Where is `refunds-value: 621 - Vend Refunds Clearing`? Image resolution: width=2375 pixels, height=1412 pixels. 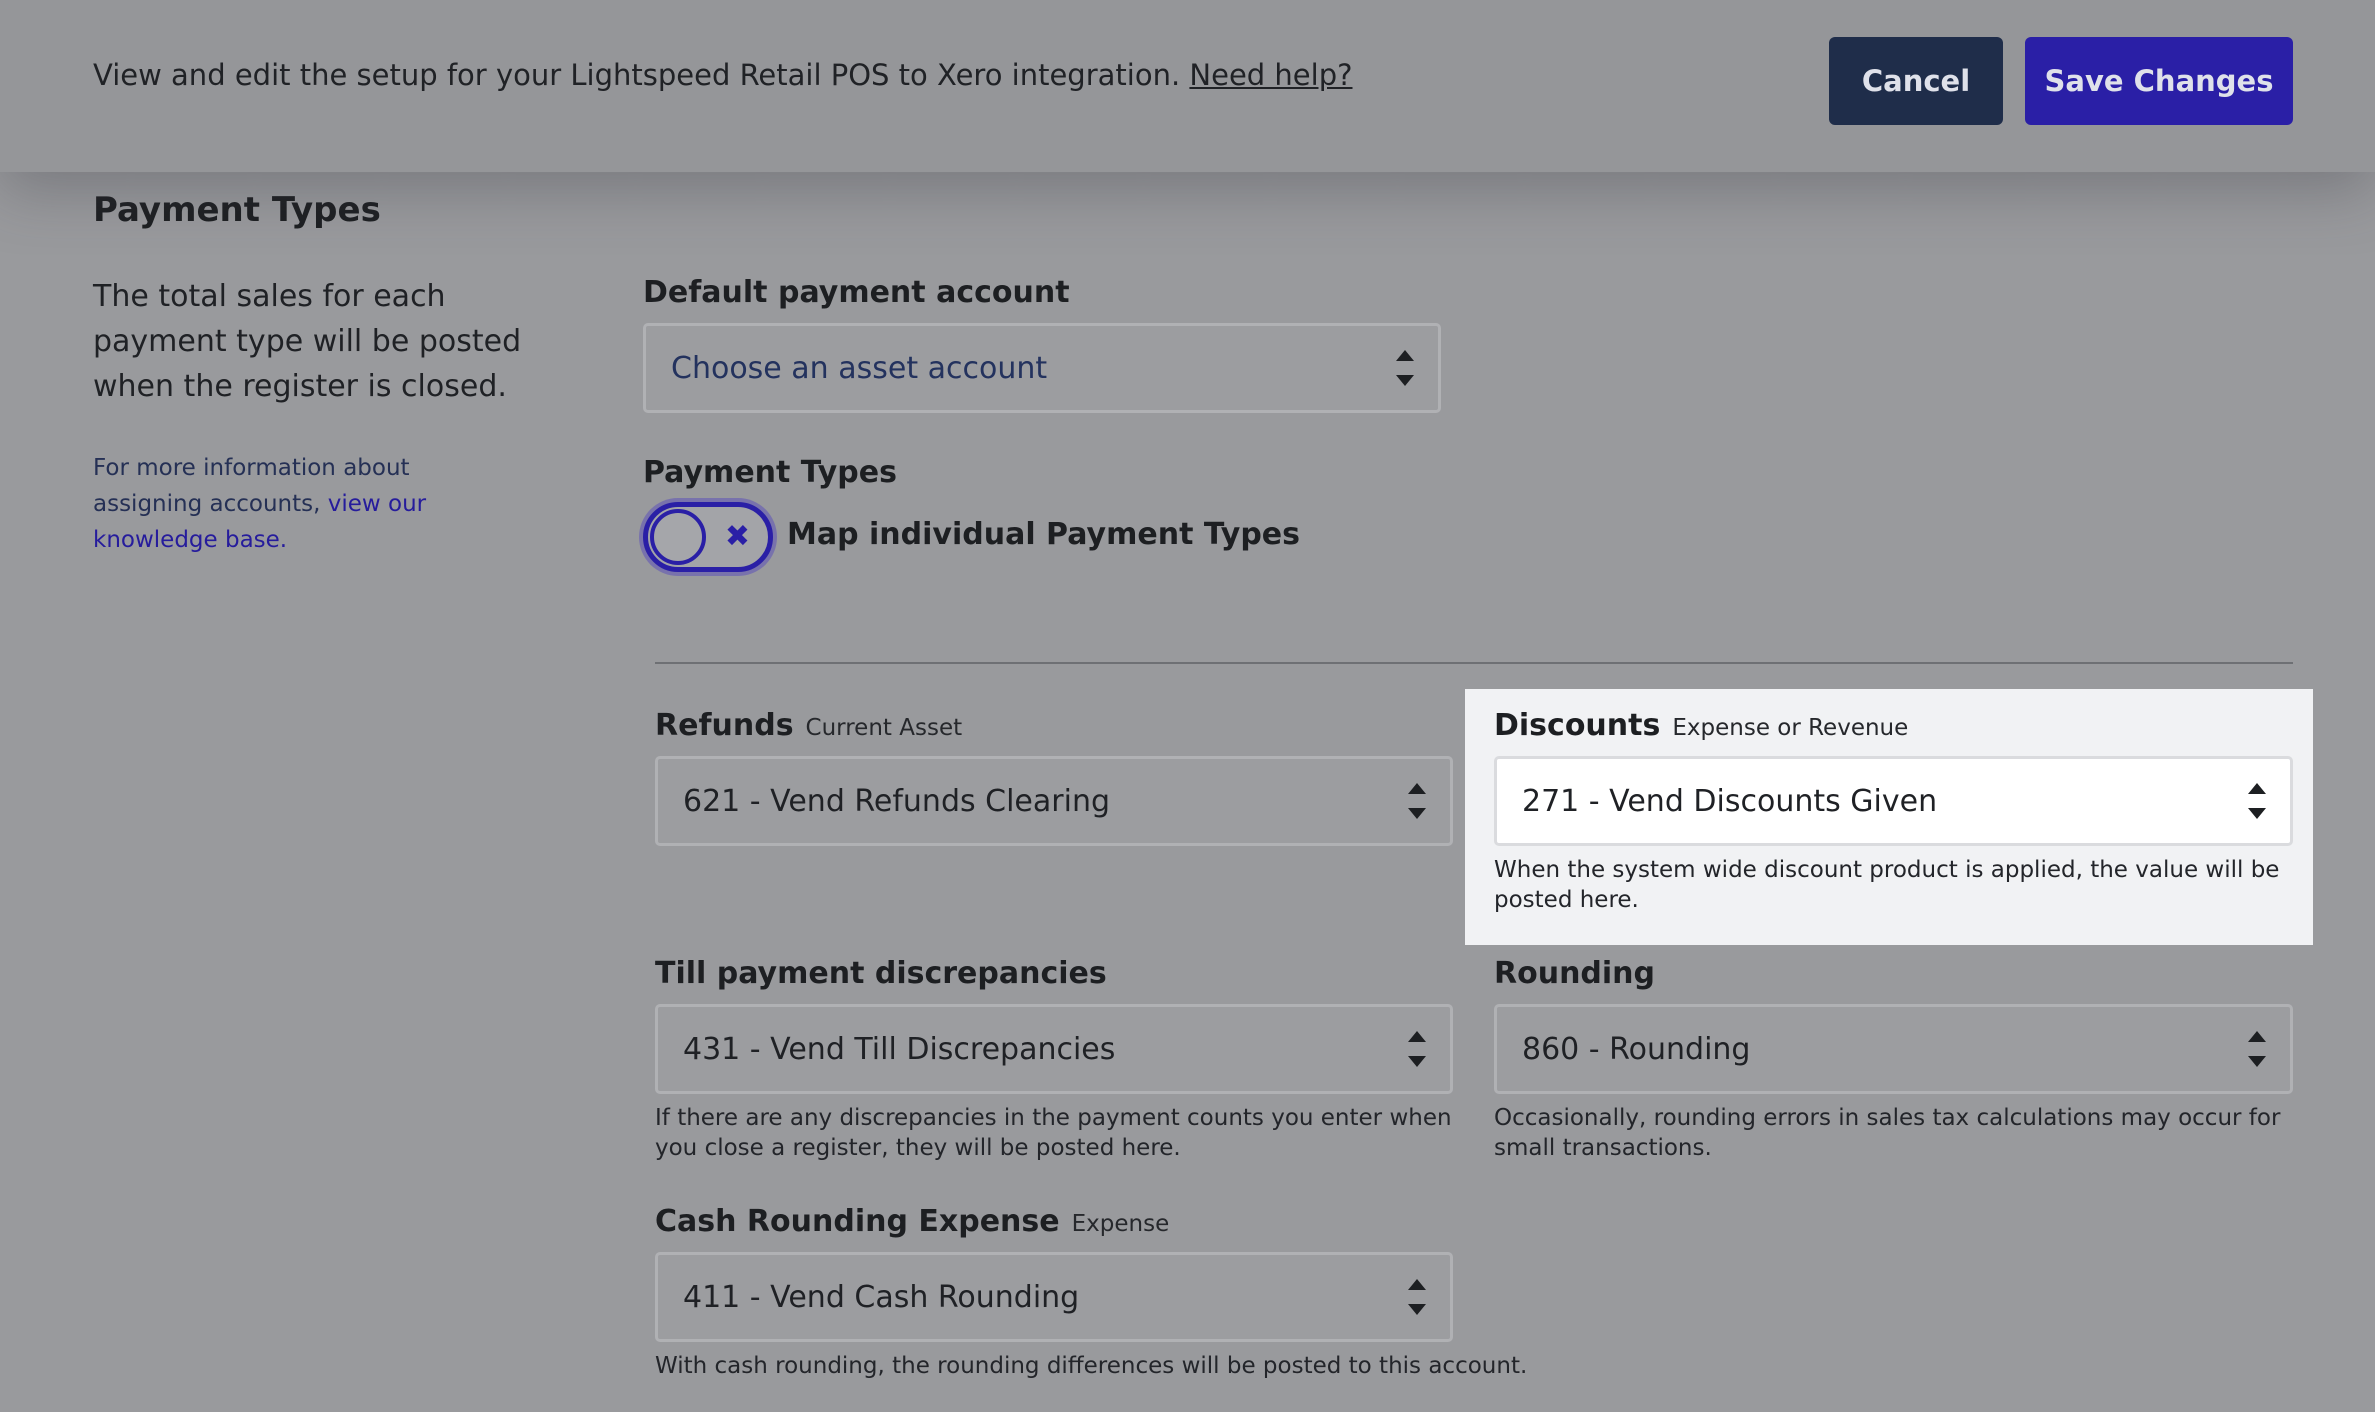
refunds-value: 621 - Vend Refunds Clearing is located at coordinates (897, 801).